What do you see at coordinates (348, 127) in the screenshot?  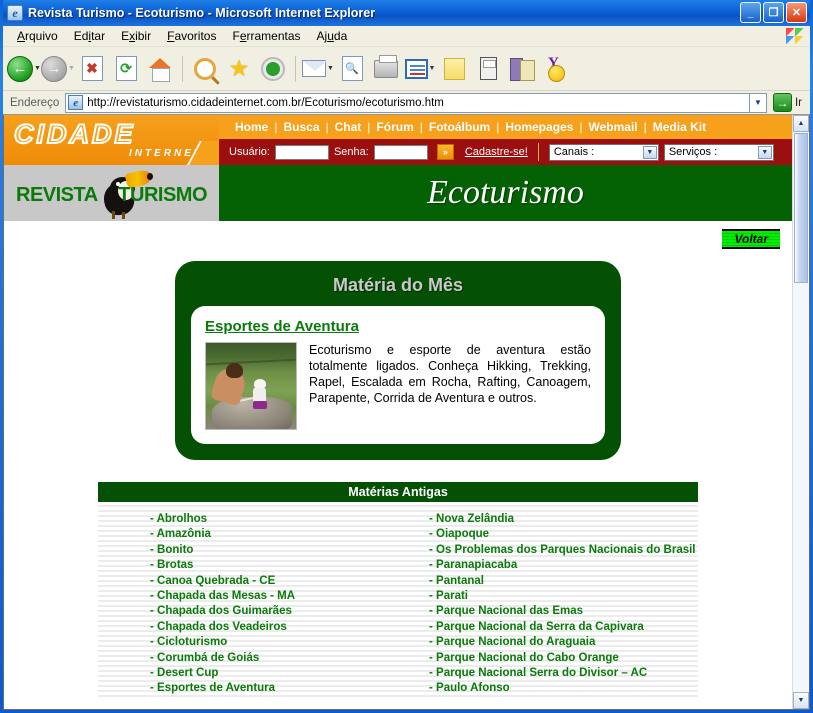 I see `nav-chat: Chat` at bounding box center [348, 127].